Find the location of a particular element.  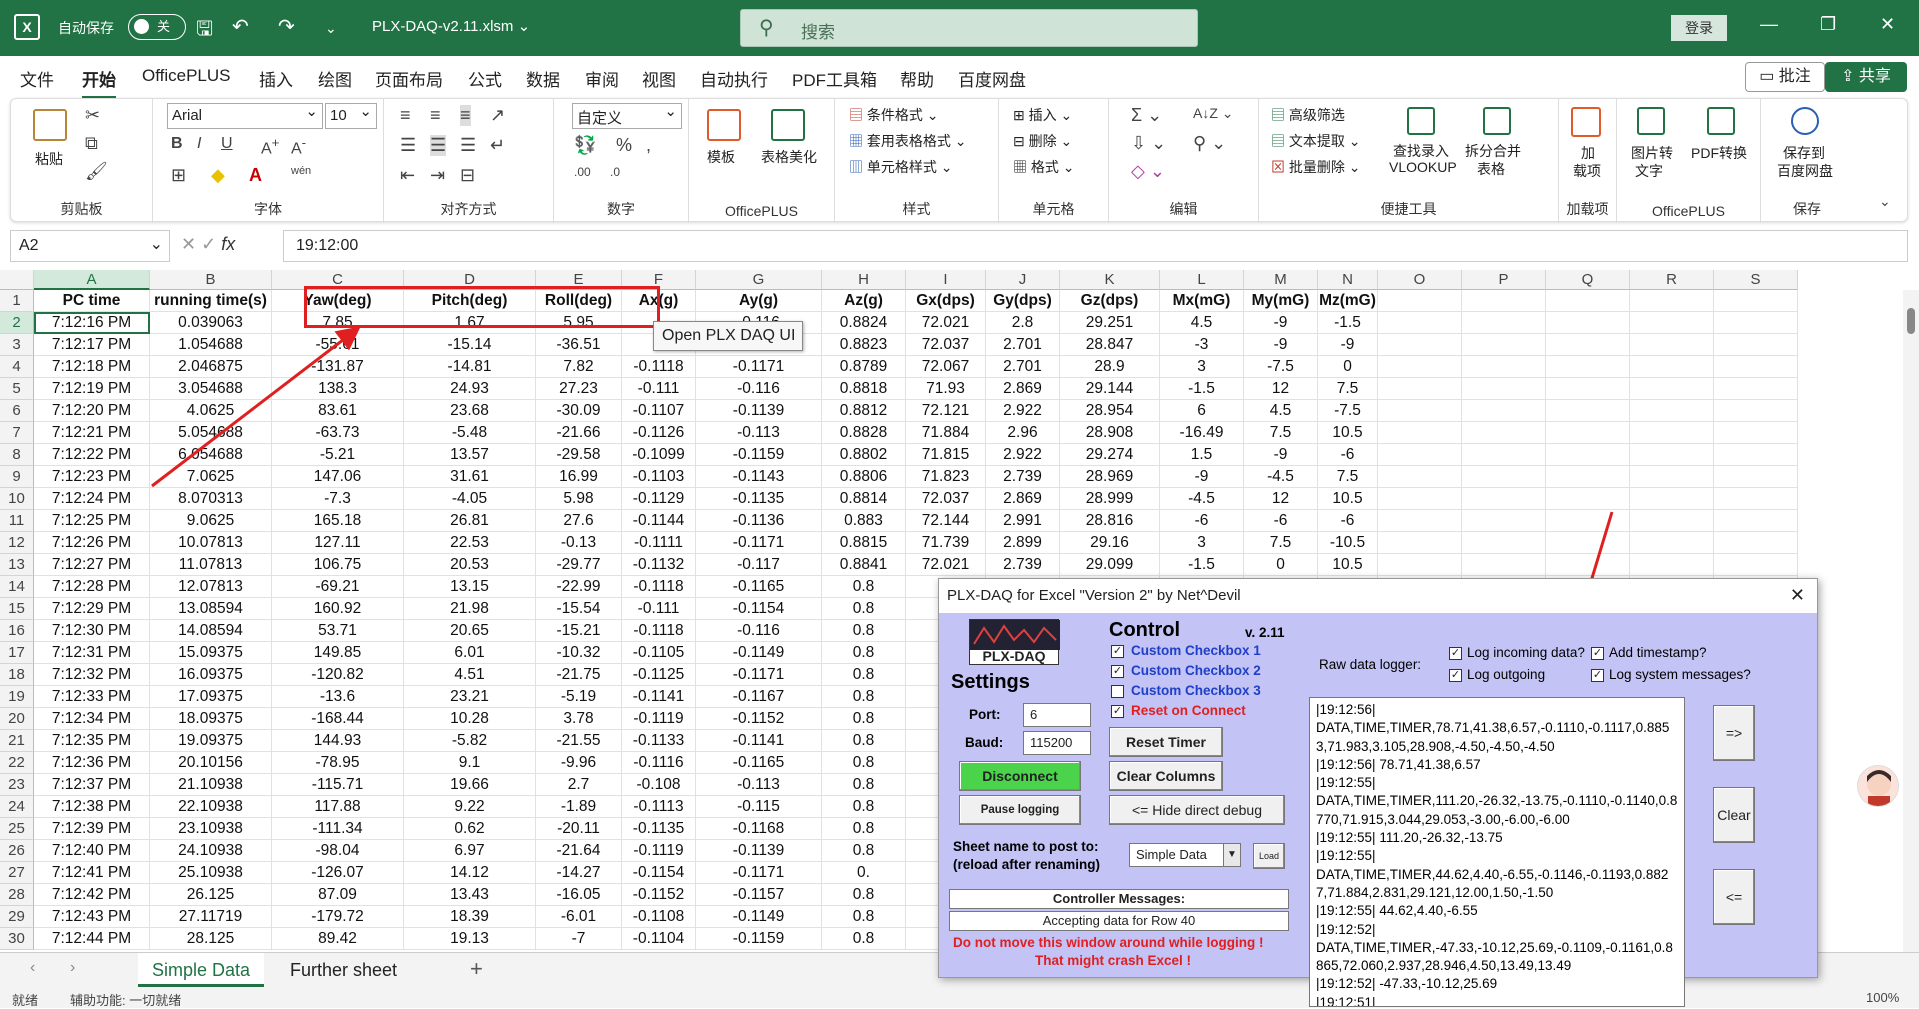

text-extract-button: ▤ 文本提取 ⌄ is located at coordinates (1316, 141).